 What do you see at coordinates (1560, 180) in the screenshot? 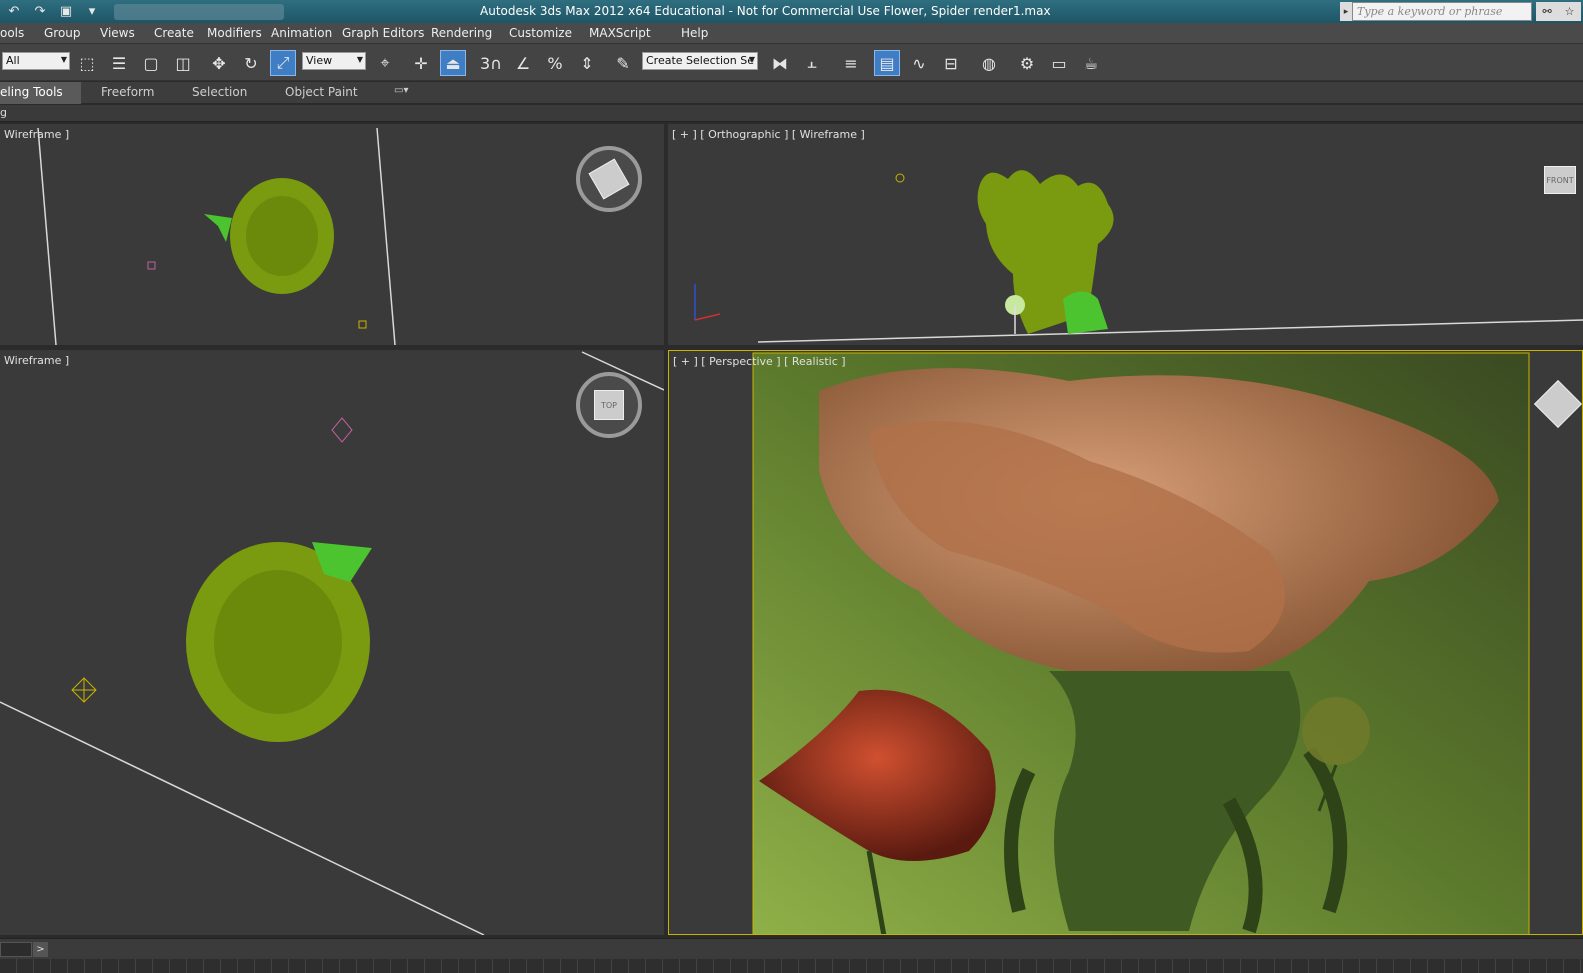
I see `viewcube-front: FRONT` at bounding box center [1560, 180].